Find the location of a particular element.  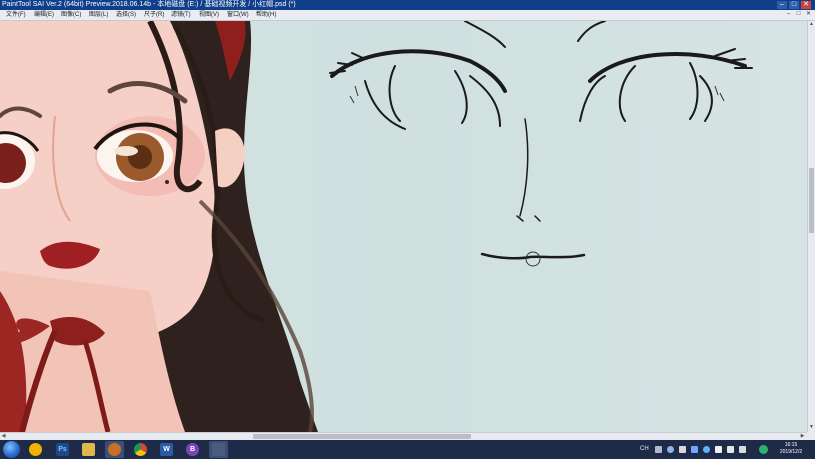

taskbar-app-folder is located at coordinates (88, 449).